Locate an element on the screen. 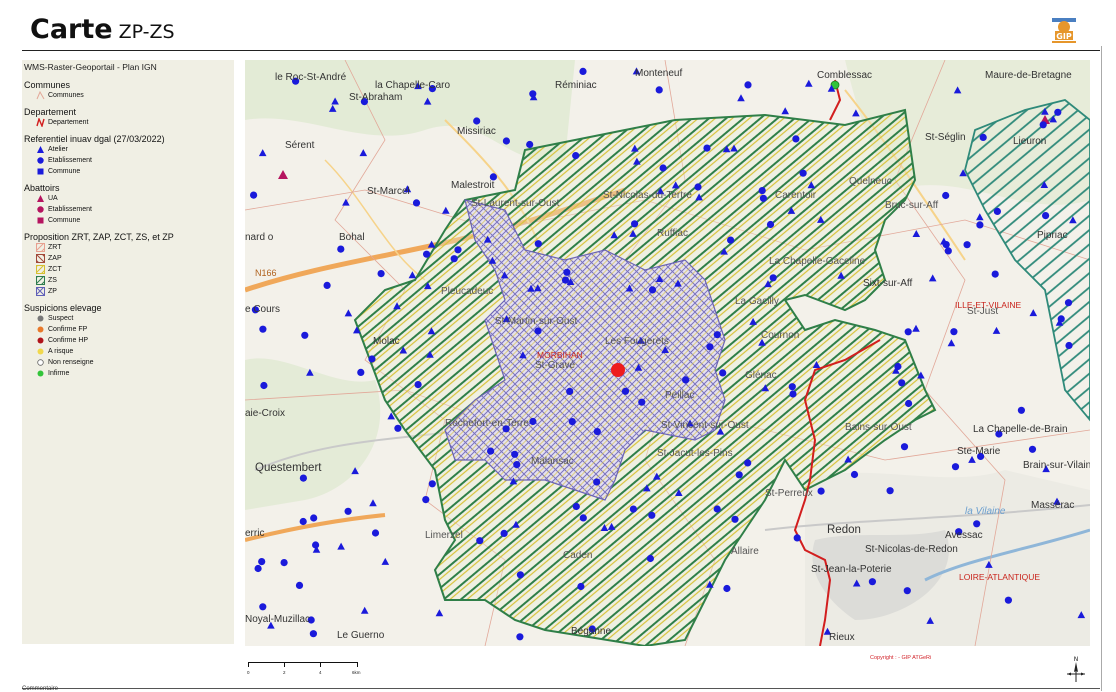  place-noyal: Noyal-Muzillac is located at coordinates (278, 619).